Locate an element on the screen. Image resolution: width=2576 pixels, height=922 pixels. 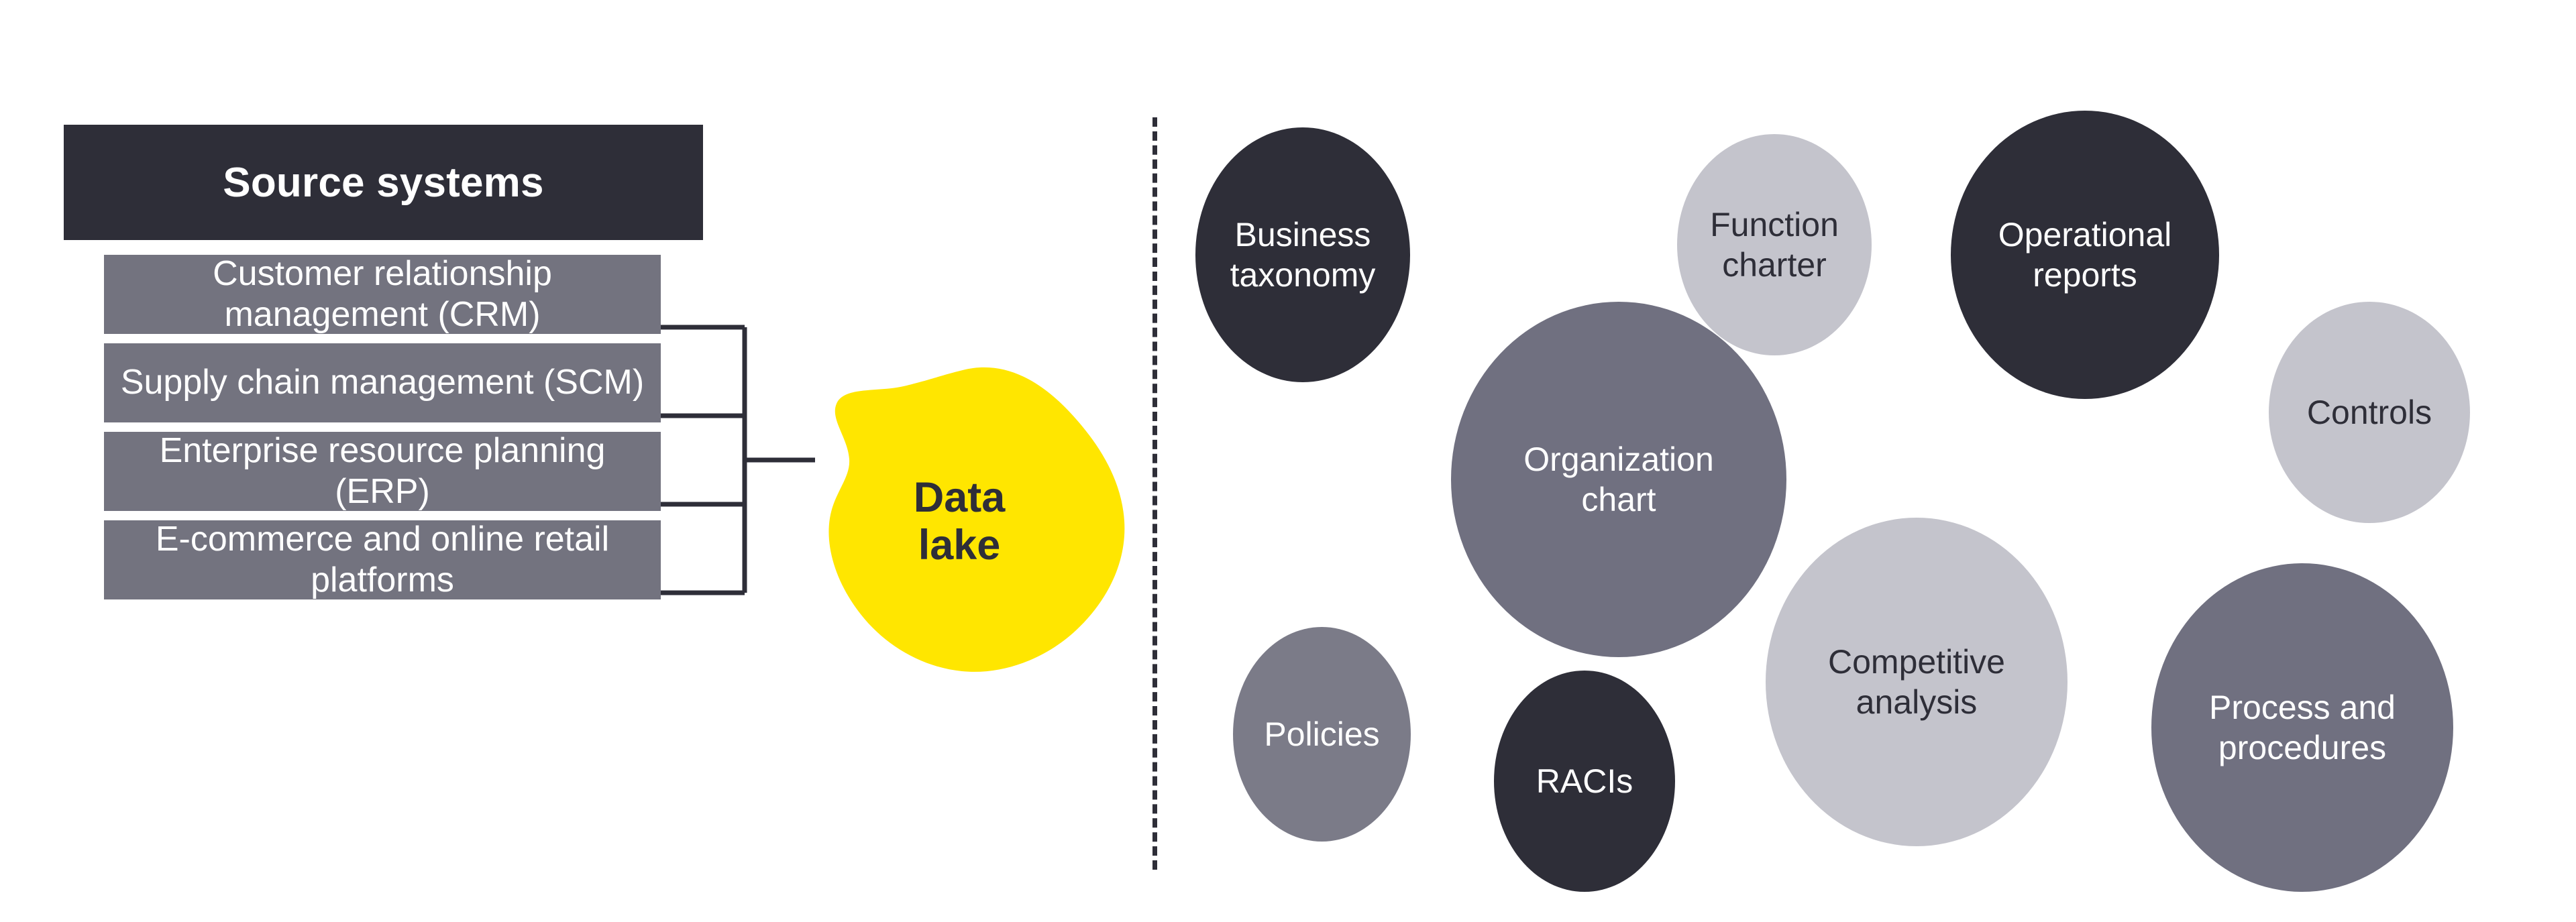
source-system-label-crm: Customer relationship management (CRM) is located at coordinates (382, 293).